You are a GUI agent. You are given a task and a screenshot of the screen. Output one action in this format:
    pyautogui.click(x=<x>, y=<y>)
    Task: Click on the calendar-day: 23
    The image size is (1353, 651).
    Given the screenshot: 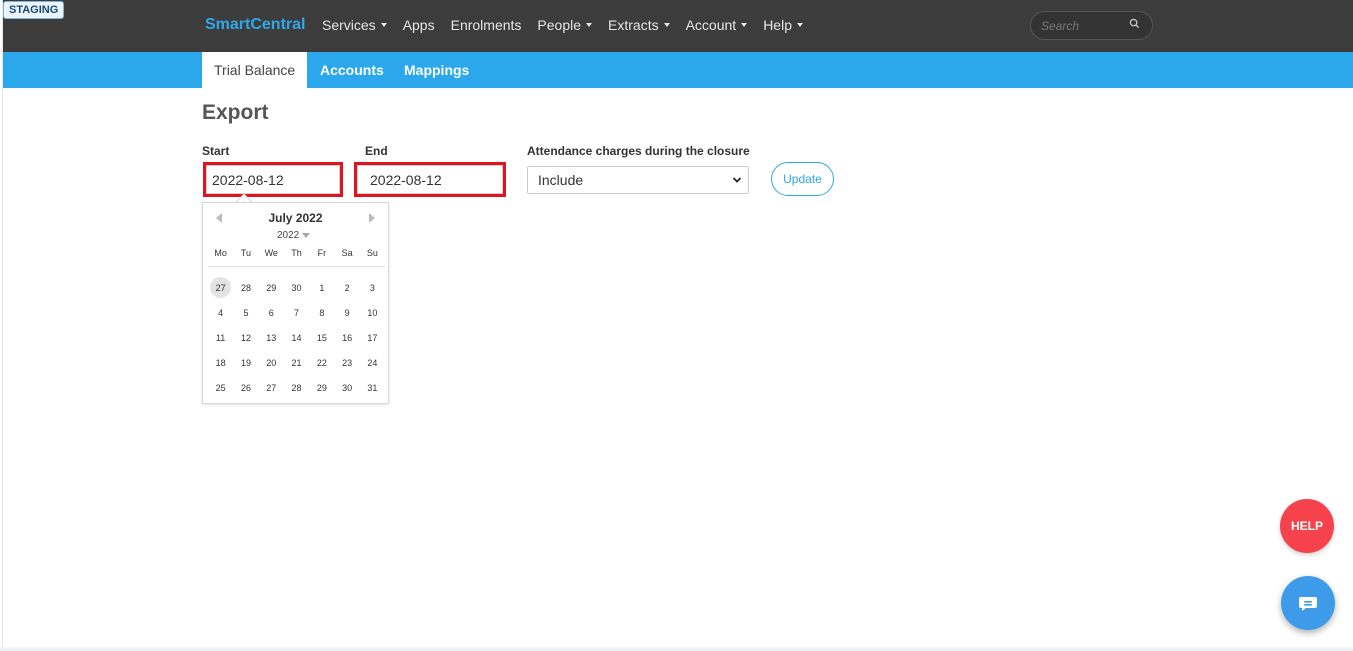 What is the action you would take?
    pyautogui.click(x=347, y=363)
    